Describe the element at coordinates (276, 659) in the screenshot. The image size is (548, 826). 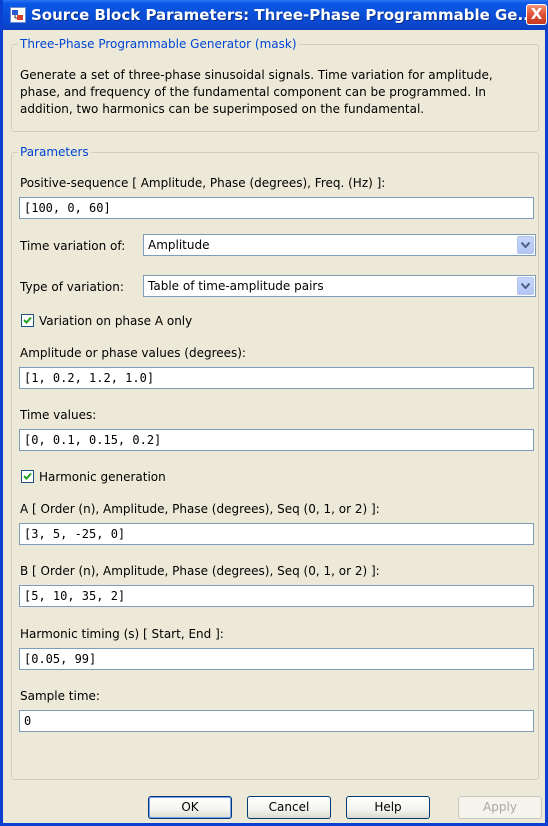
I see `harmonic-timing-input: [0.05, 99]` at that location.